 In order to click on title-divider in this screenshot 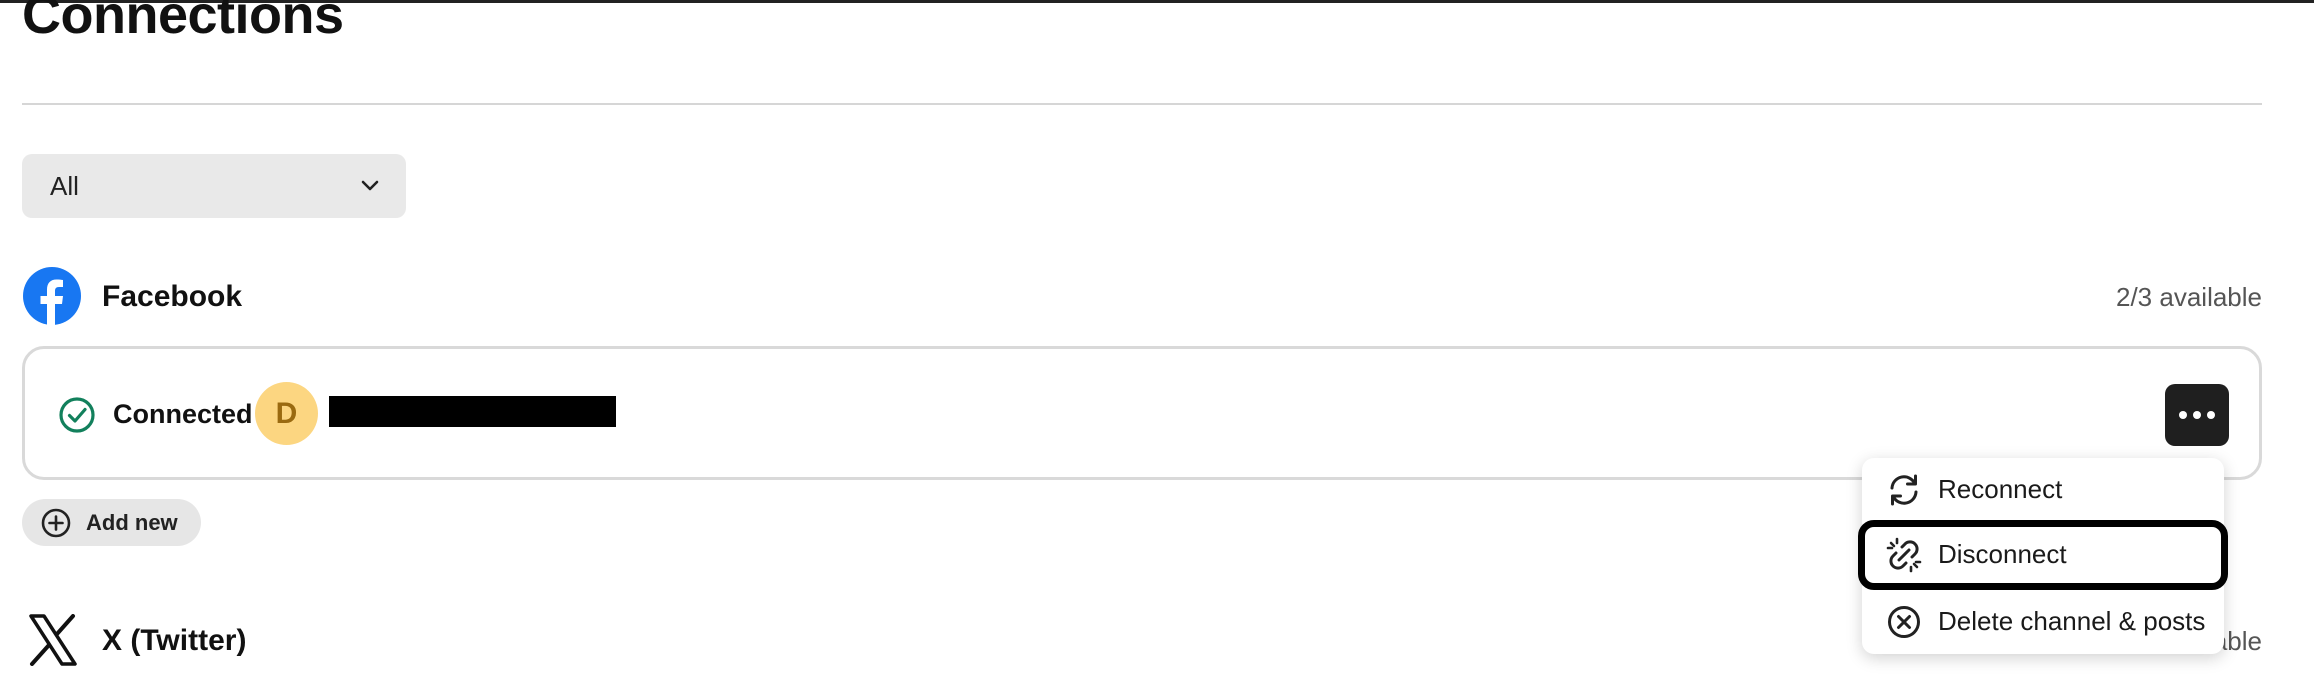, I will do `click(1142, 104)`.